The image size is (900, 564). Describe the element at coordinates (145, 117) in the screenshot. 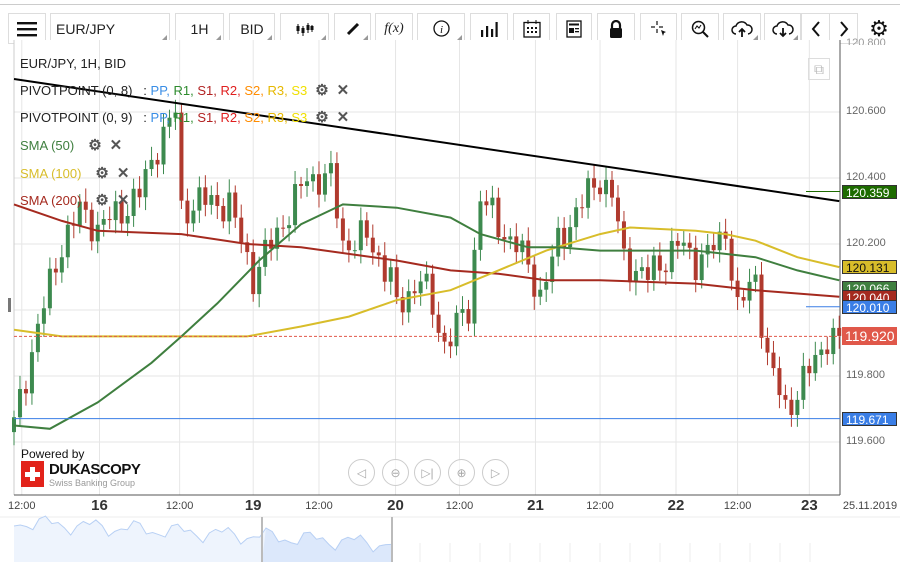

I see `sep: :` at that location.